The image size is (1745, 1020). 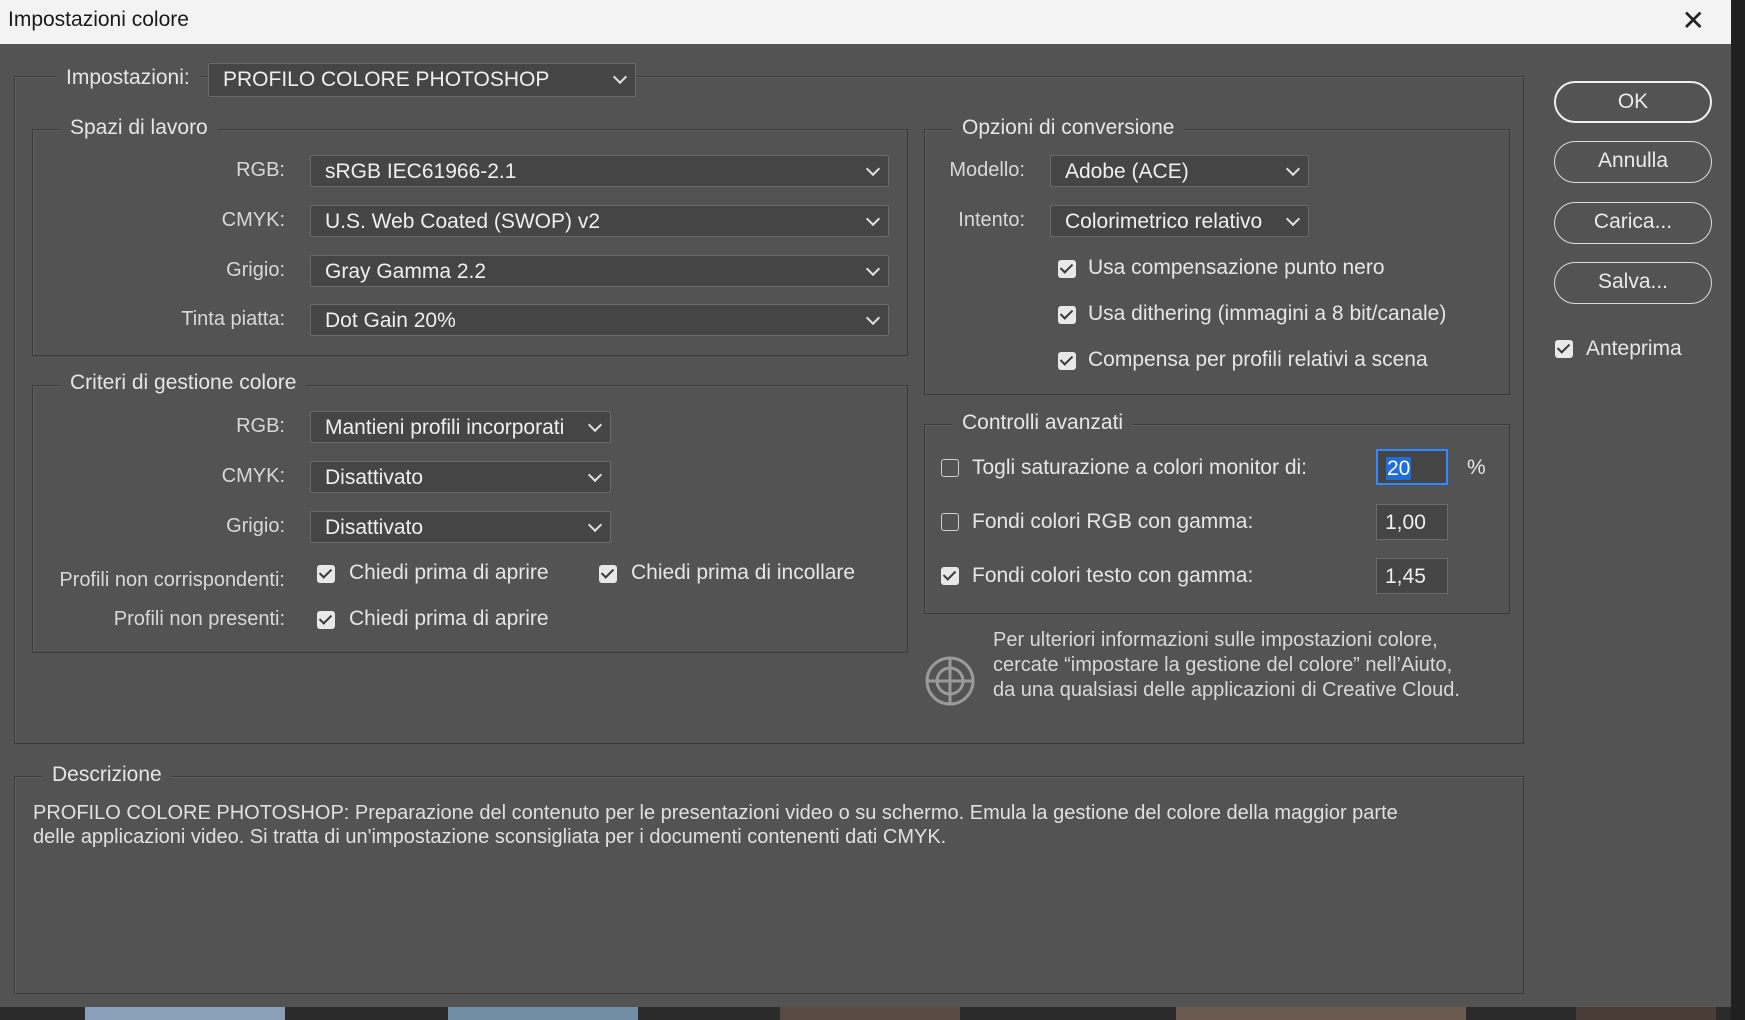 I want to click on black-point-checkbox, so click(x=1067, y=269).